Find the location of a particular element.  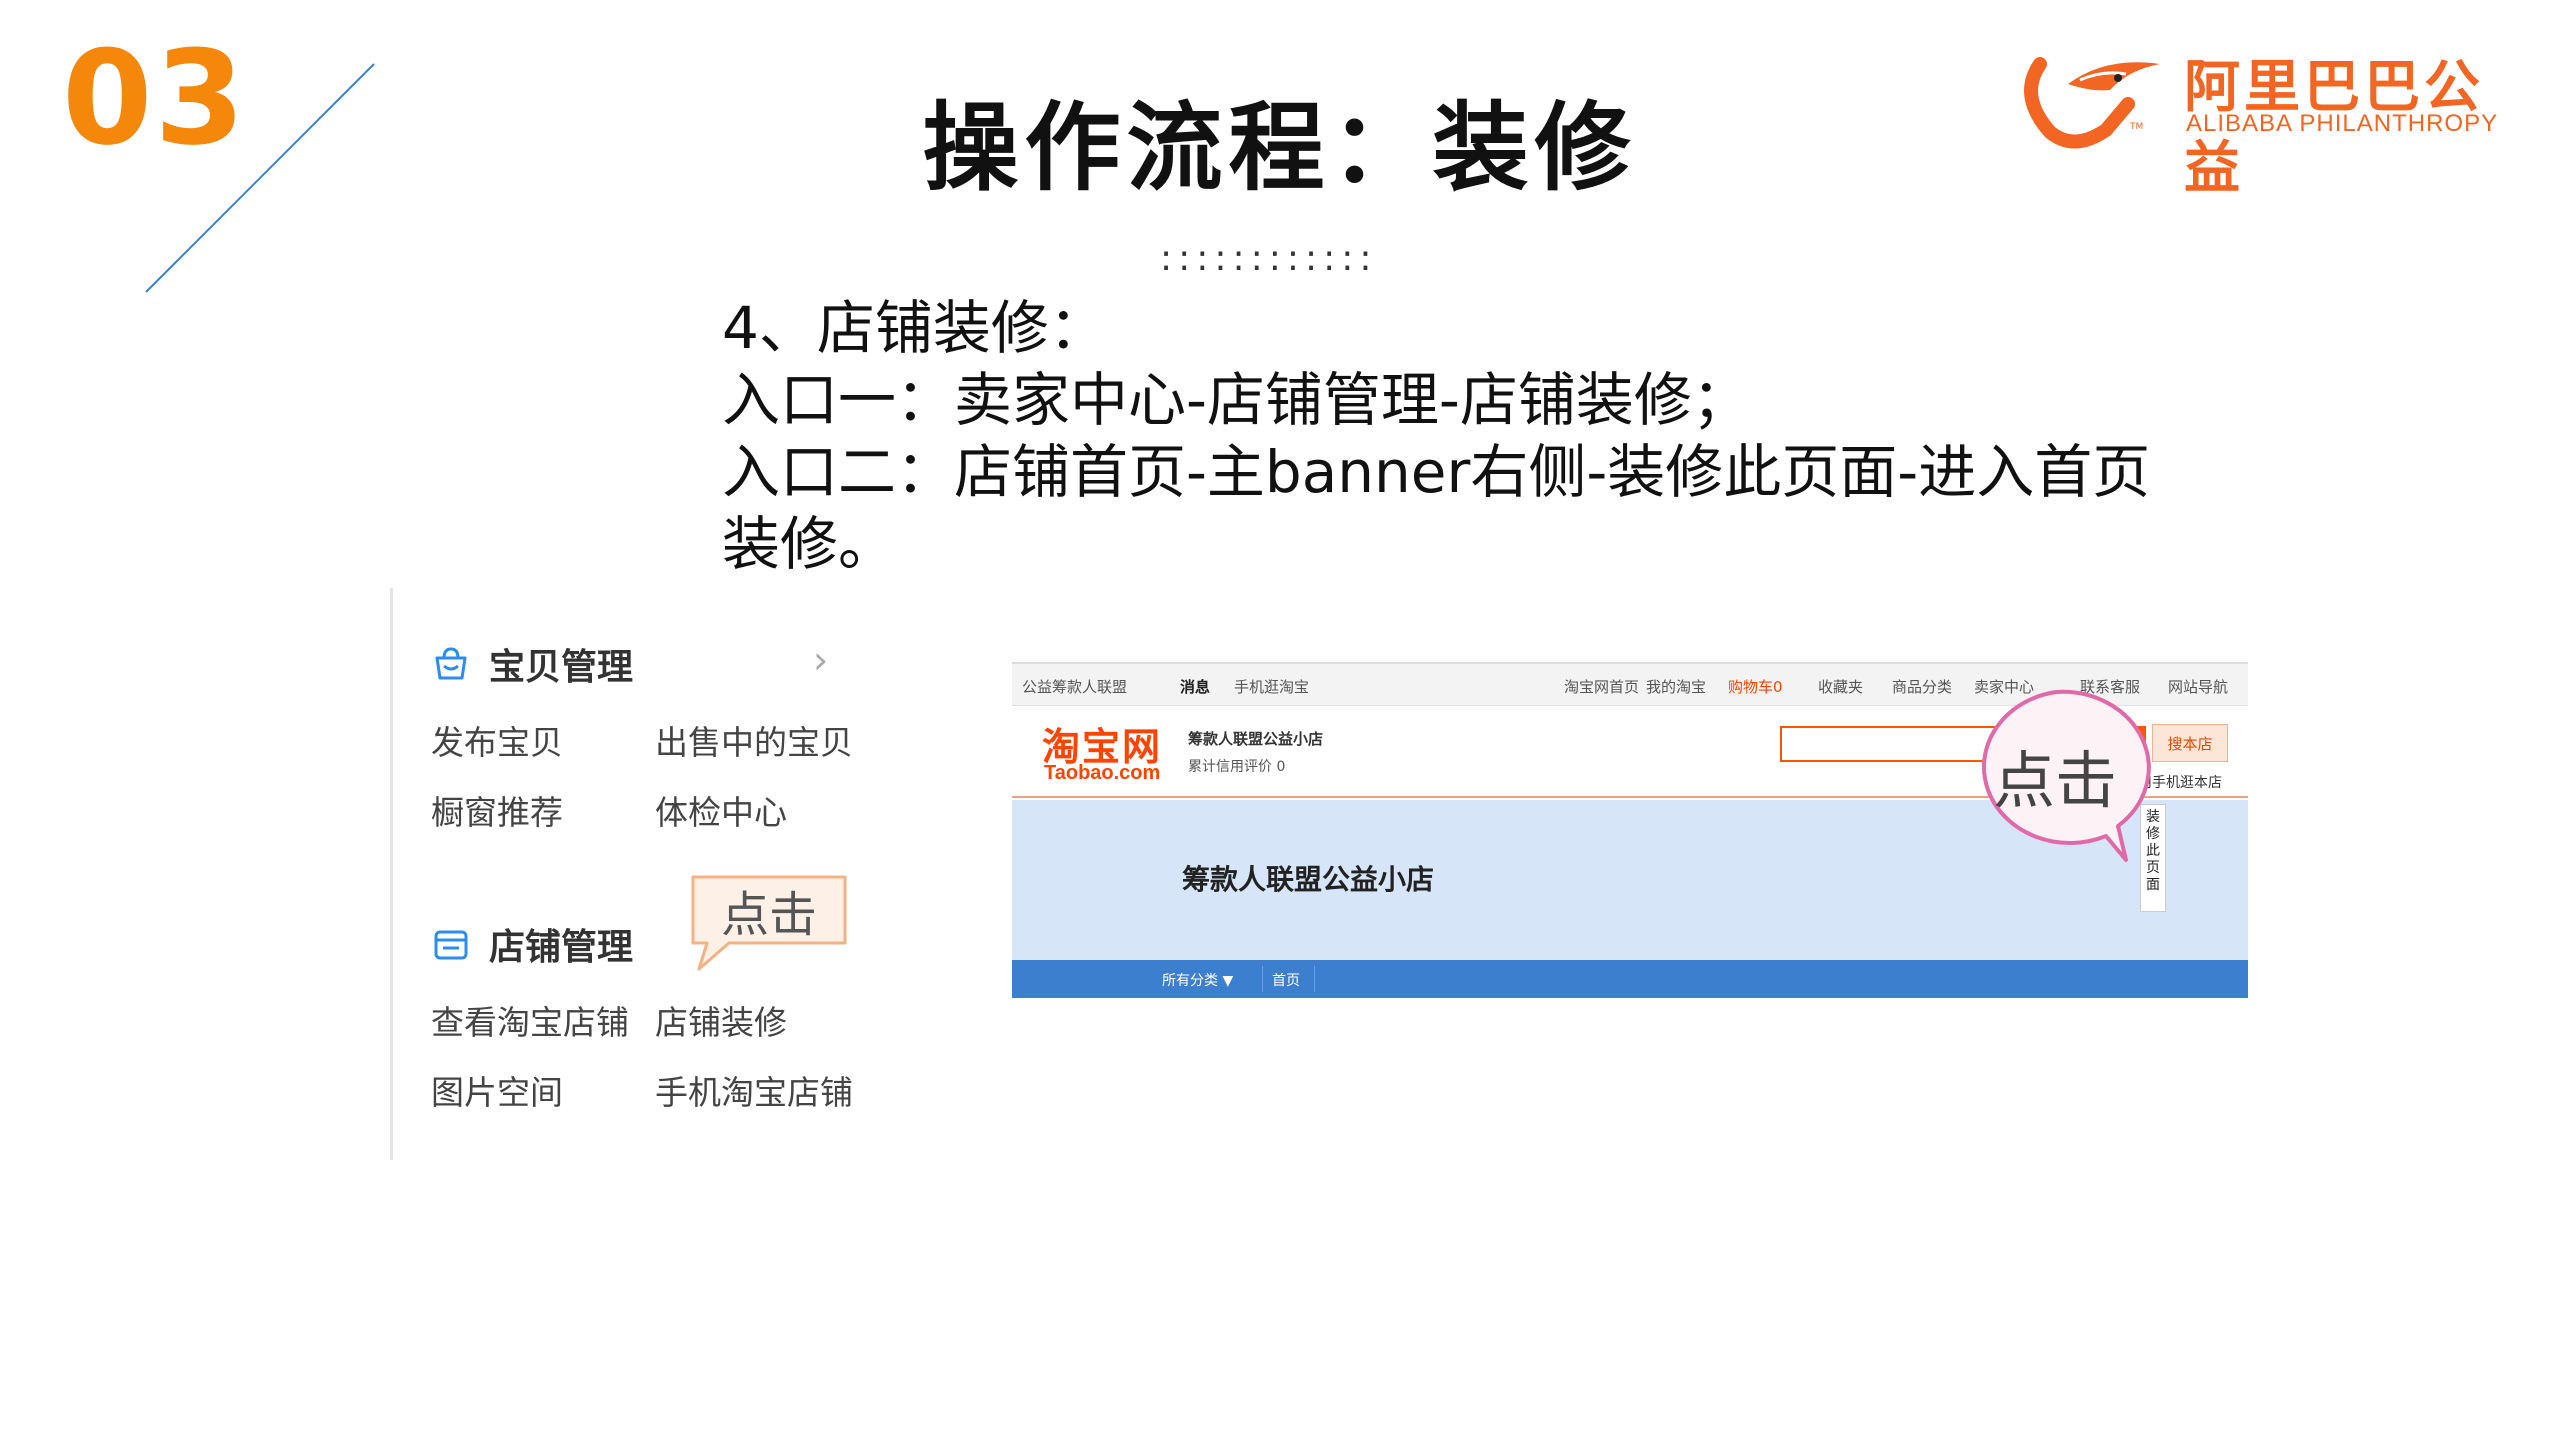

description-line: 装修。 is located at coordinates (809, 544).